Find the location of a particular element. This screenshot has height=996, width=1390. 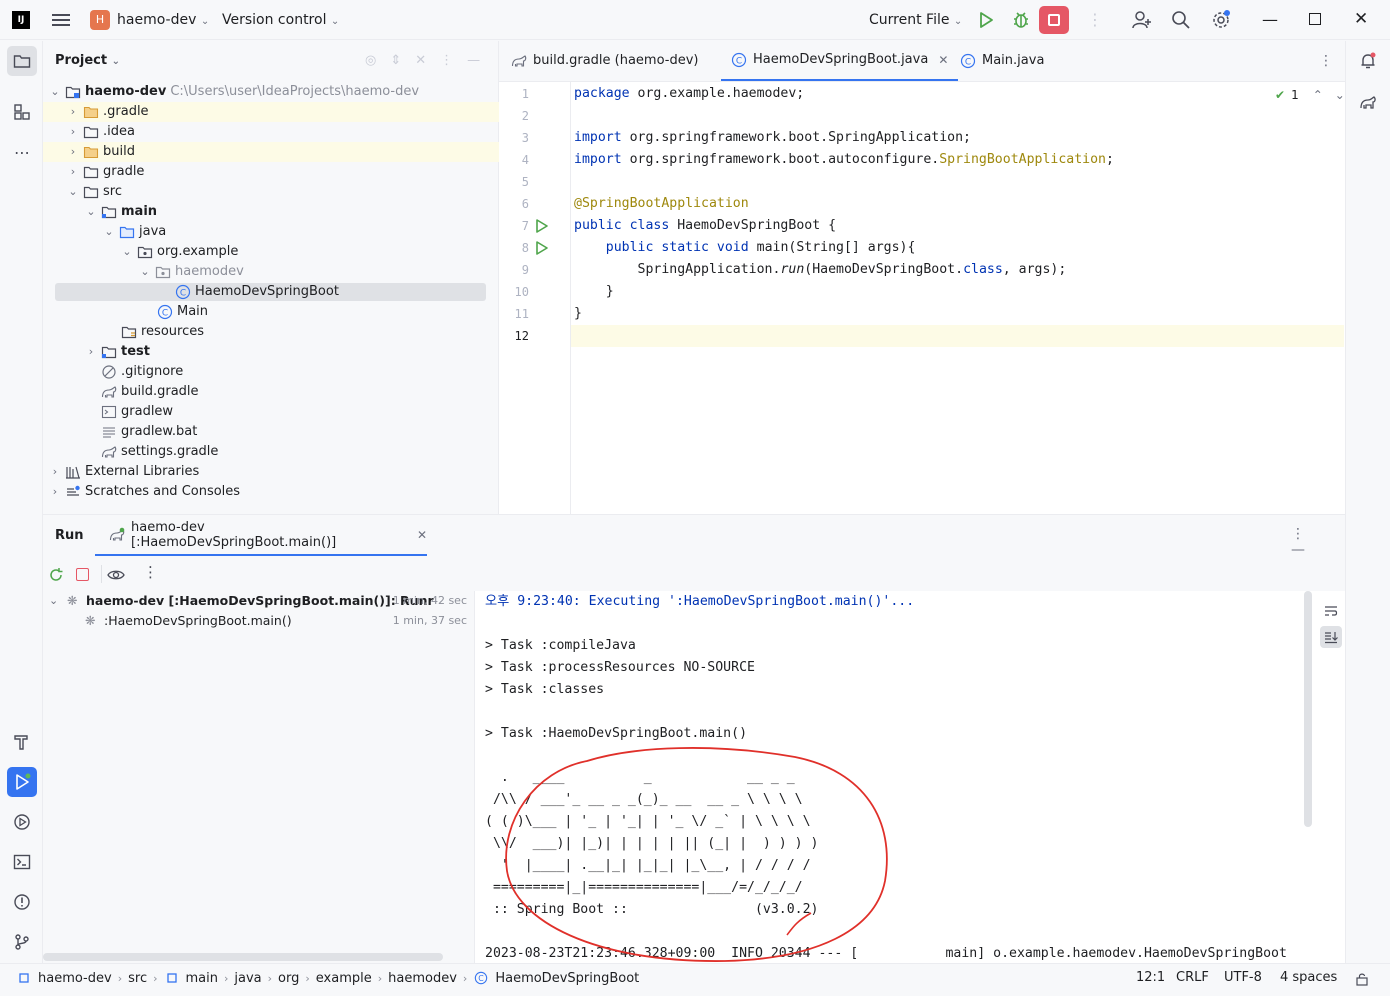

module-folder-icon is located at coordinates (73, 92).